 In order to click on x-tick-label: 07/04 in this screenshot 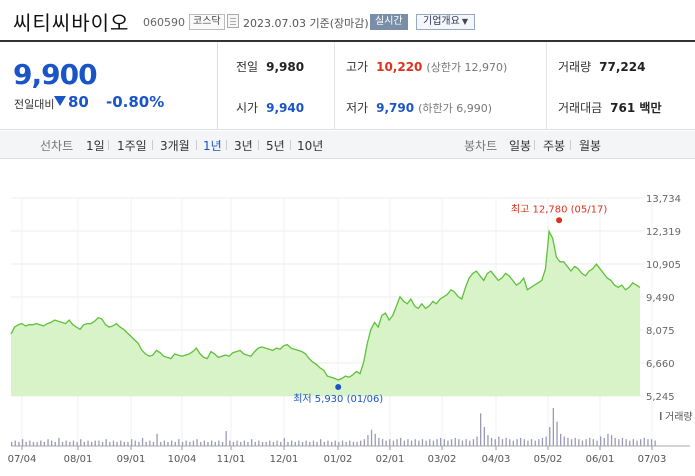, I will do `click(22, 459)`.